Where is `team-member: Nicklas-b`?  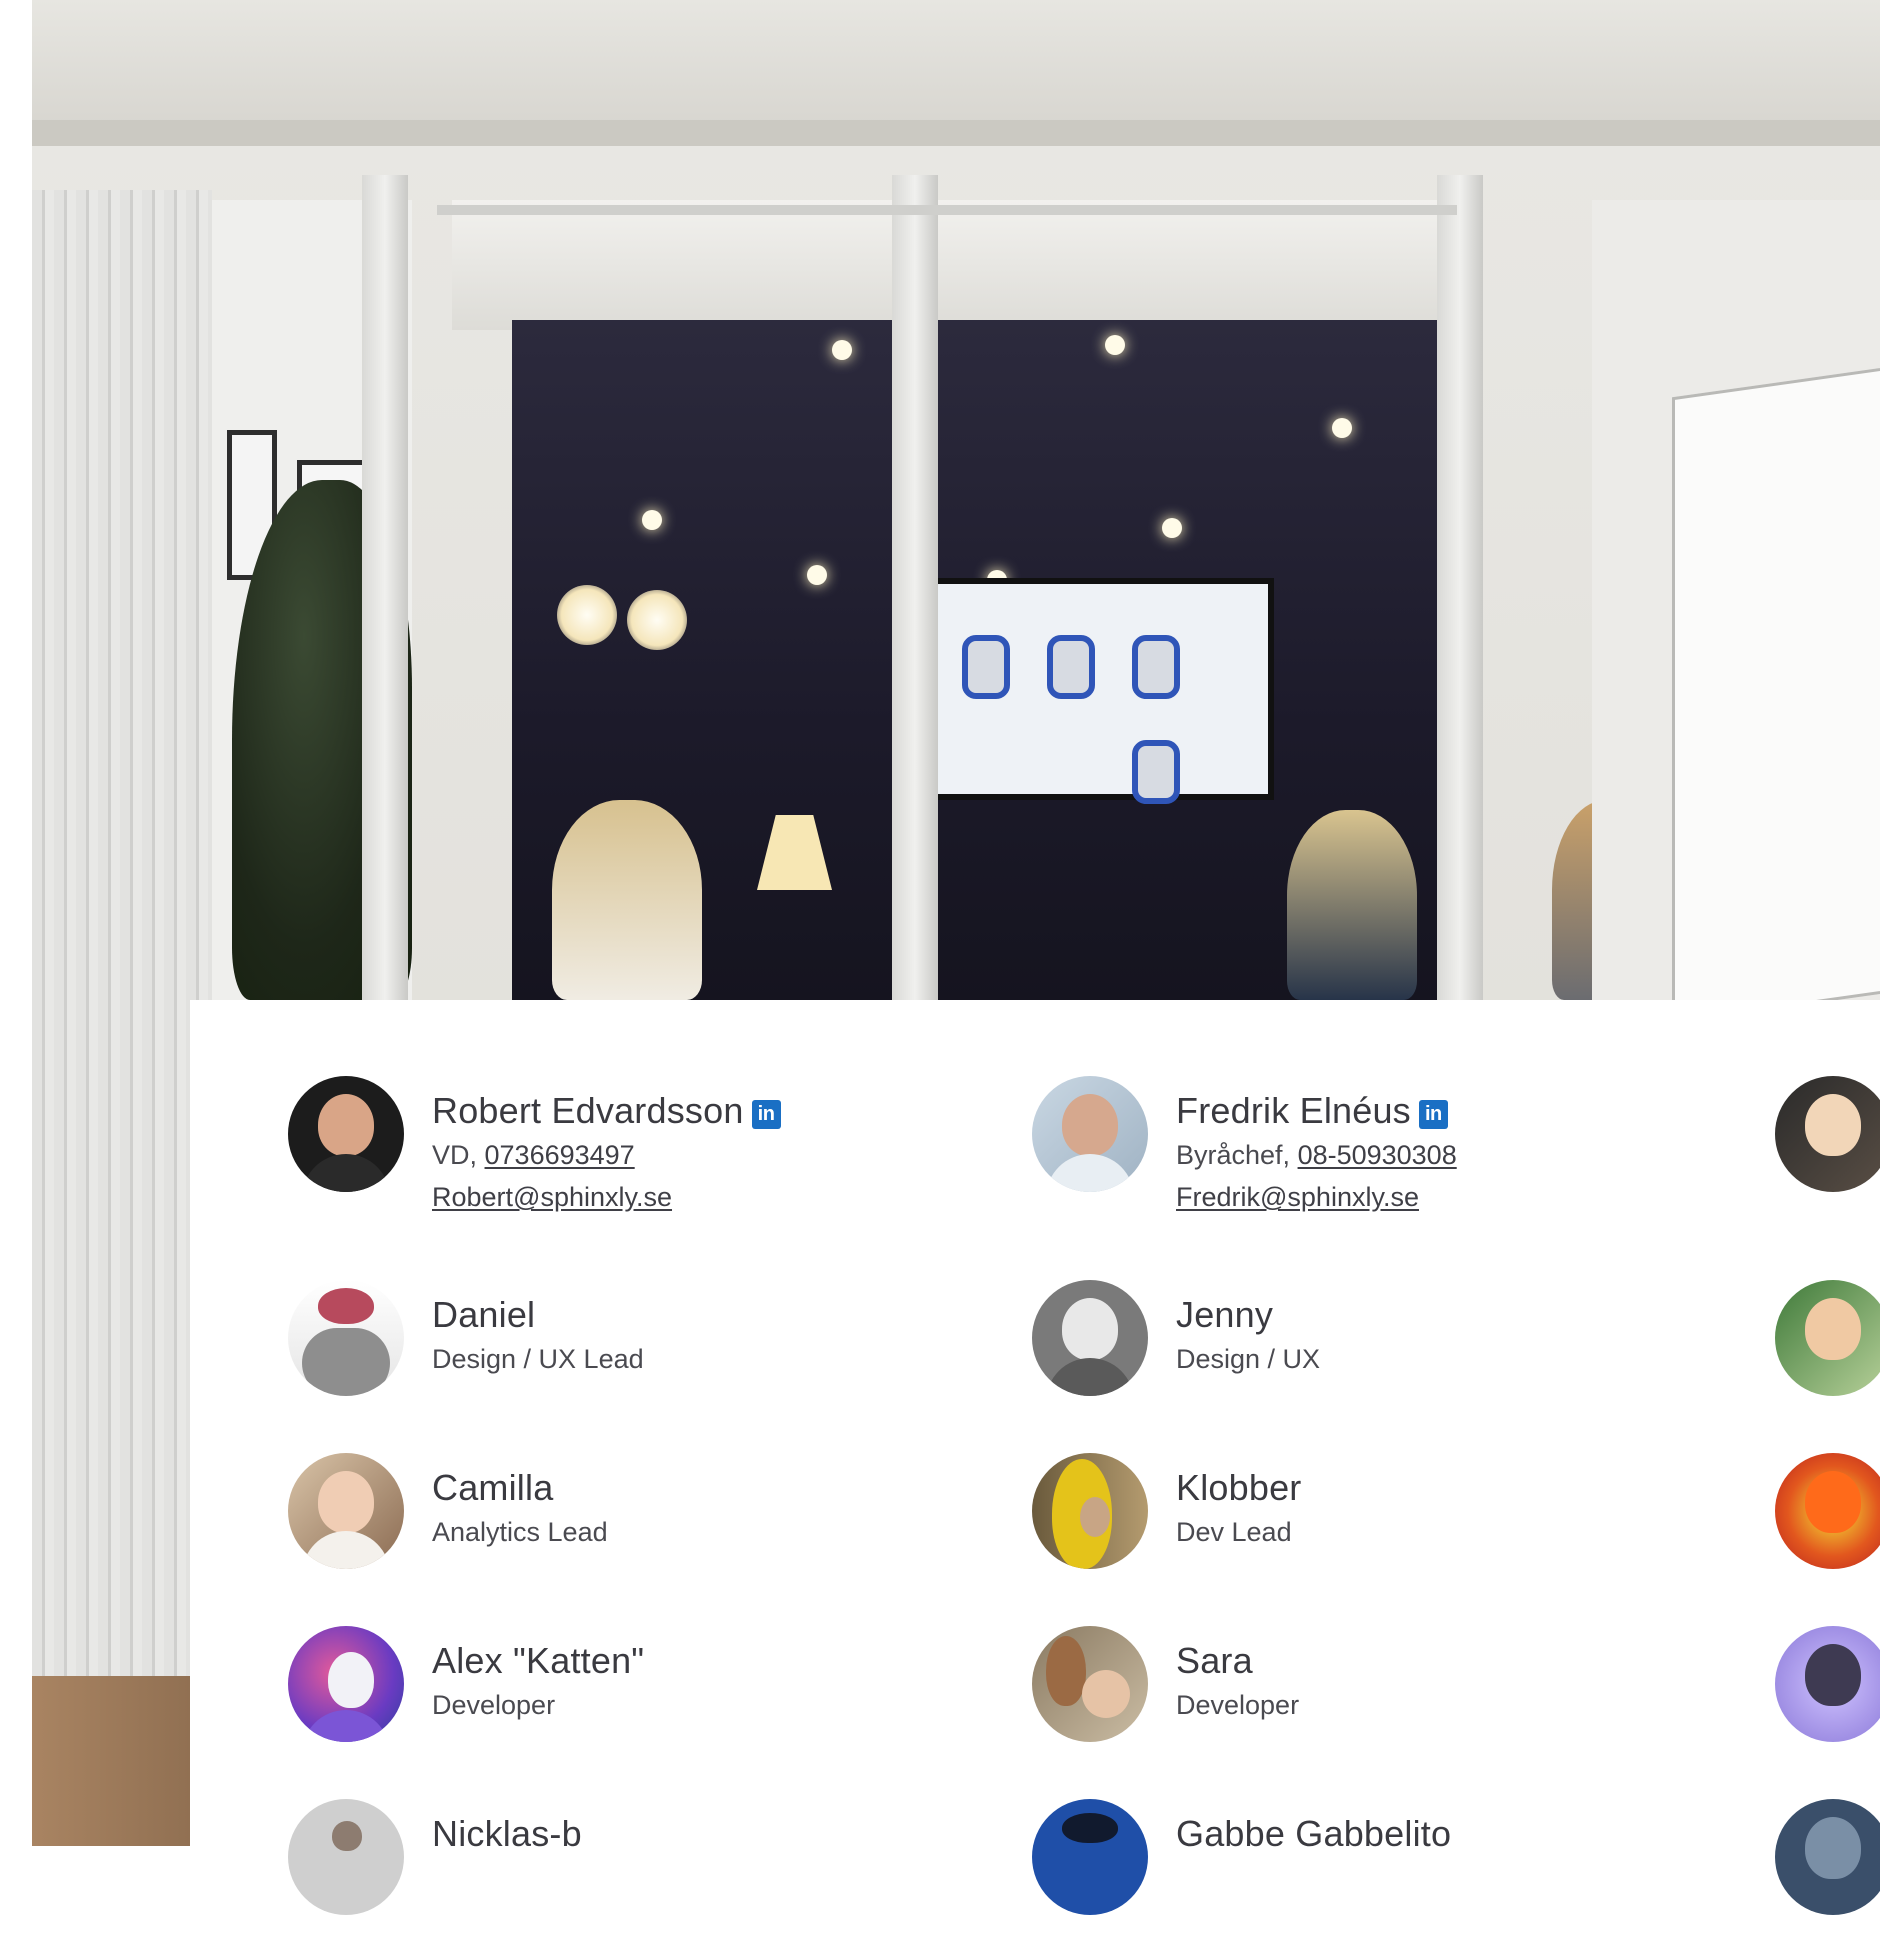 team-member: Nicklas-b is located at coordinates (628, 1879).